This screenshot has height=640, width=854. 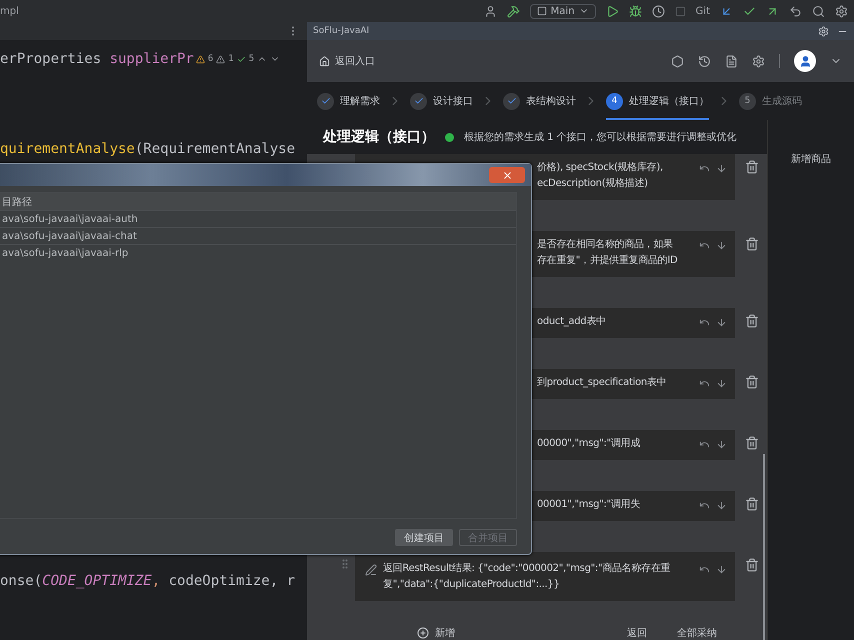 I want to click on user-icon, so click(x=490, y=11).